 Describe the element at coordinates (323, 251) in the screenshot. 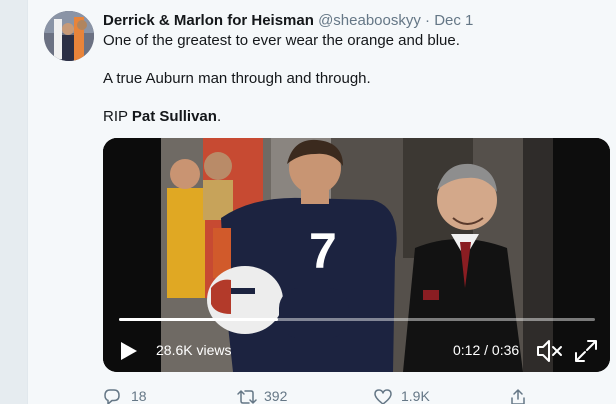

I see `jersey-number: 7` at that location.